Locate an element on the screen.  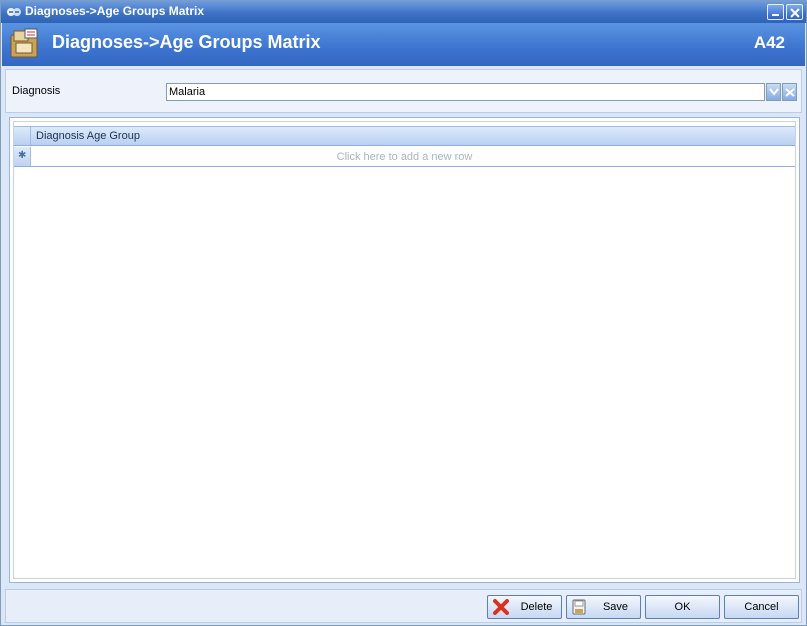
cancel-button: Cancel is located at coordinates (761, 607).